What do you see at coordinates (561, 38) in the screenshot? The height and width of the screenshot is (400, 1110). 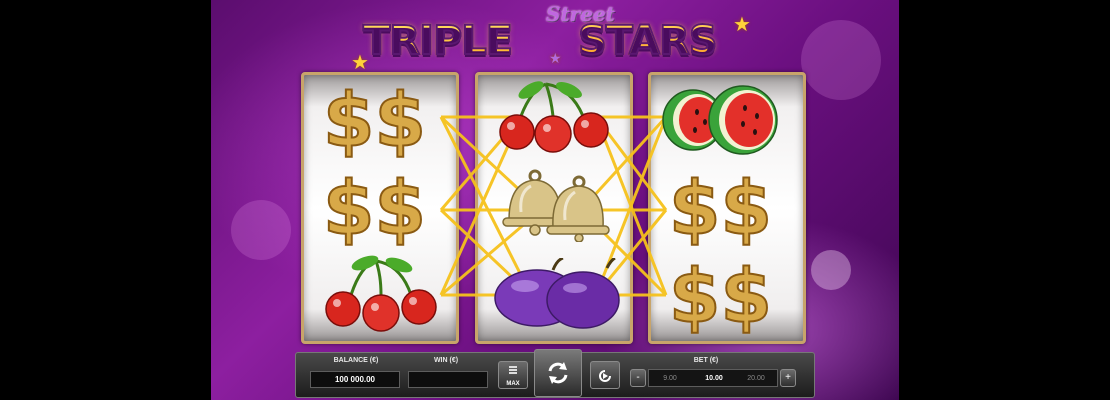 I see `game-logo: Street TRIPLE STARS ★ ★ ★` at bounding box center [561, 38].